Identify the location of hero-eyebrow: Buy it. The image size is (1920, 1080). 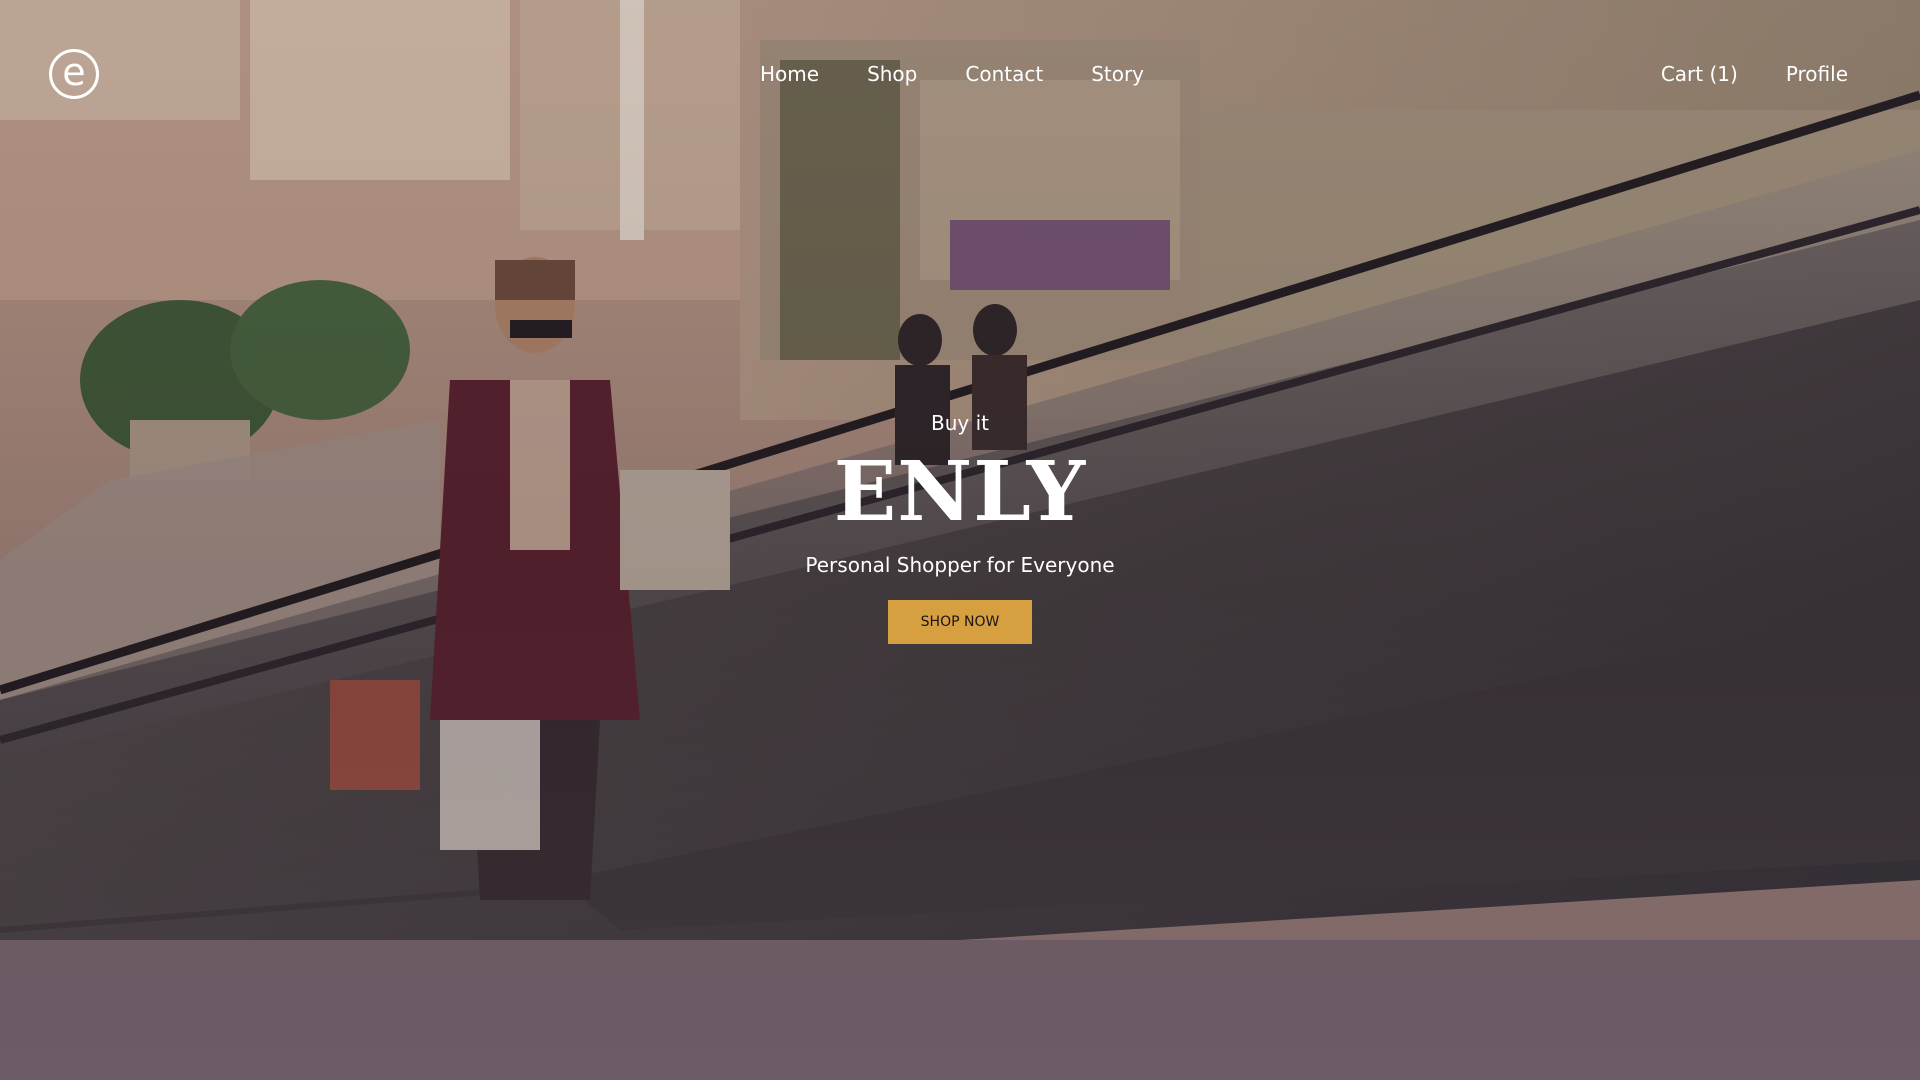
(960, 423).